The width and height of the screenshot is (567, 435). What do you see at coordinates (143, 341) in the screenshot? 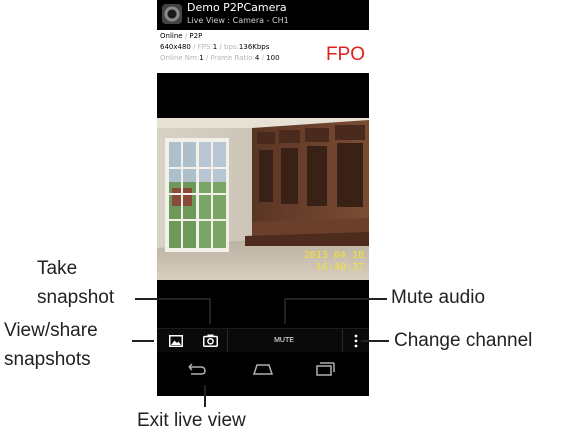
I see `callout-line-gallery` at bounding box center [143, 341].